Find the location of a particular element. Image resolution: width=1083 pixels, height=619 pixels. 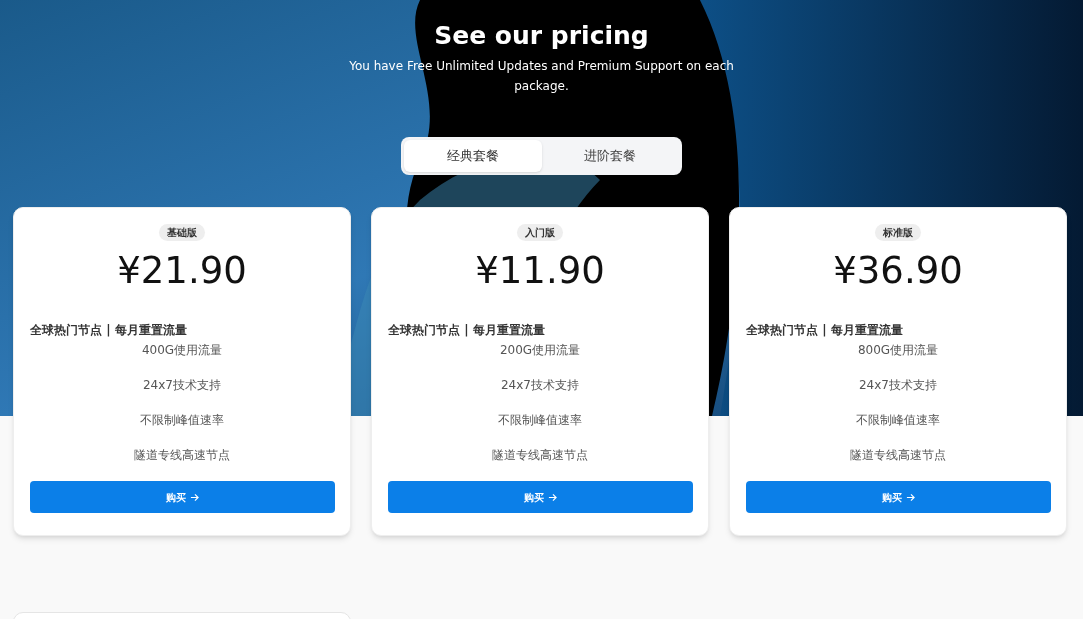

plan-feature: 400G使用流量 is located at coordinates (182, 350).